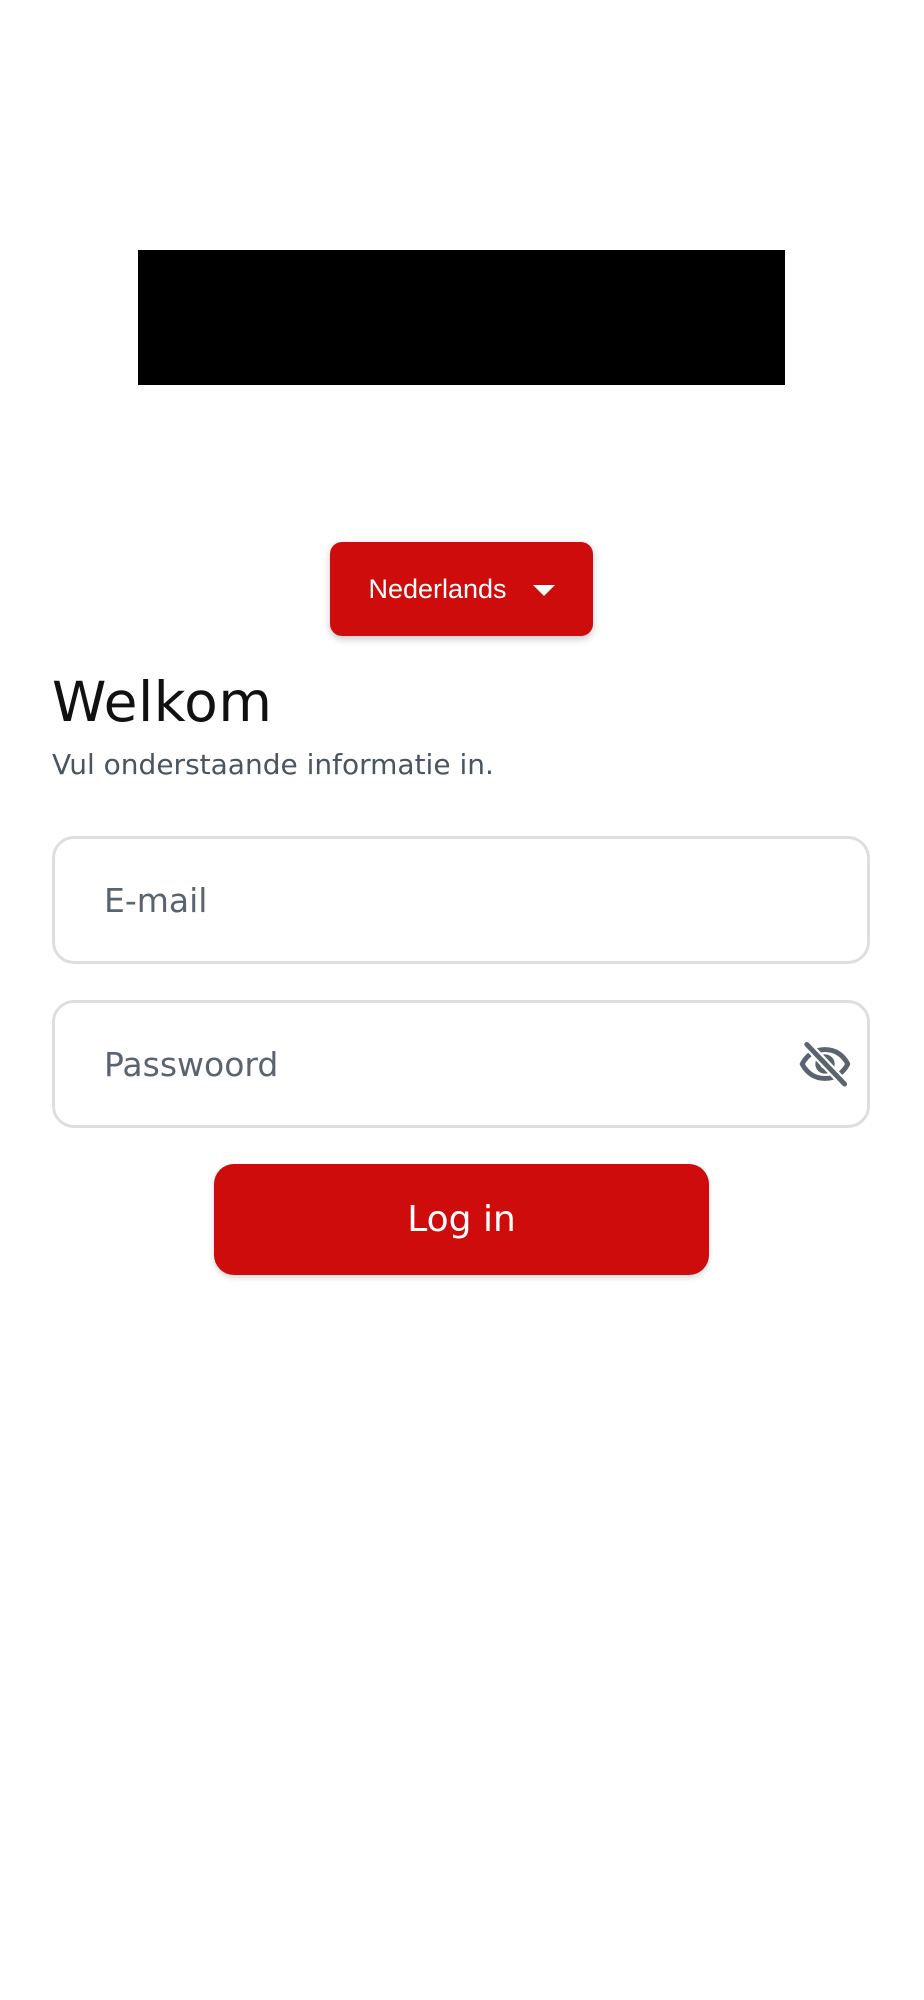 The width and height of the screenshot is (924, 2000). What do you see at coordinates (273, 764) in the screenshot?
I see `page-subtitle: Vul onderstaande informatie in.` at bounding box center [273, 764].